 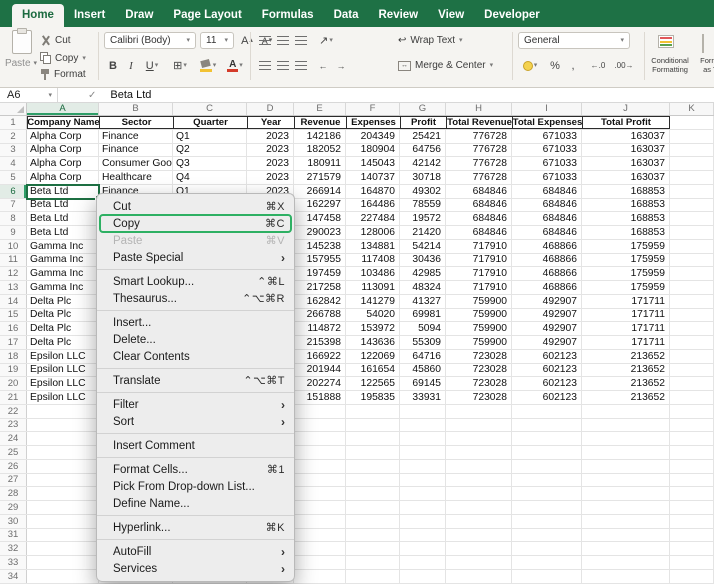 What do you see at coordinates (626, 205) in the screenshot?
I see `cell-J7: 168853` at bounding box center [626, 205].